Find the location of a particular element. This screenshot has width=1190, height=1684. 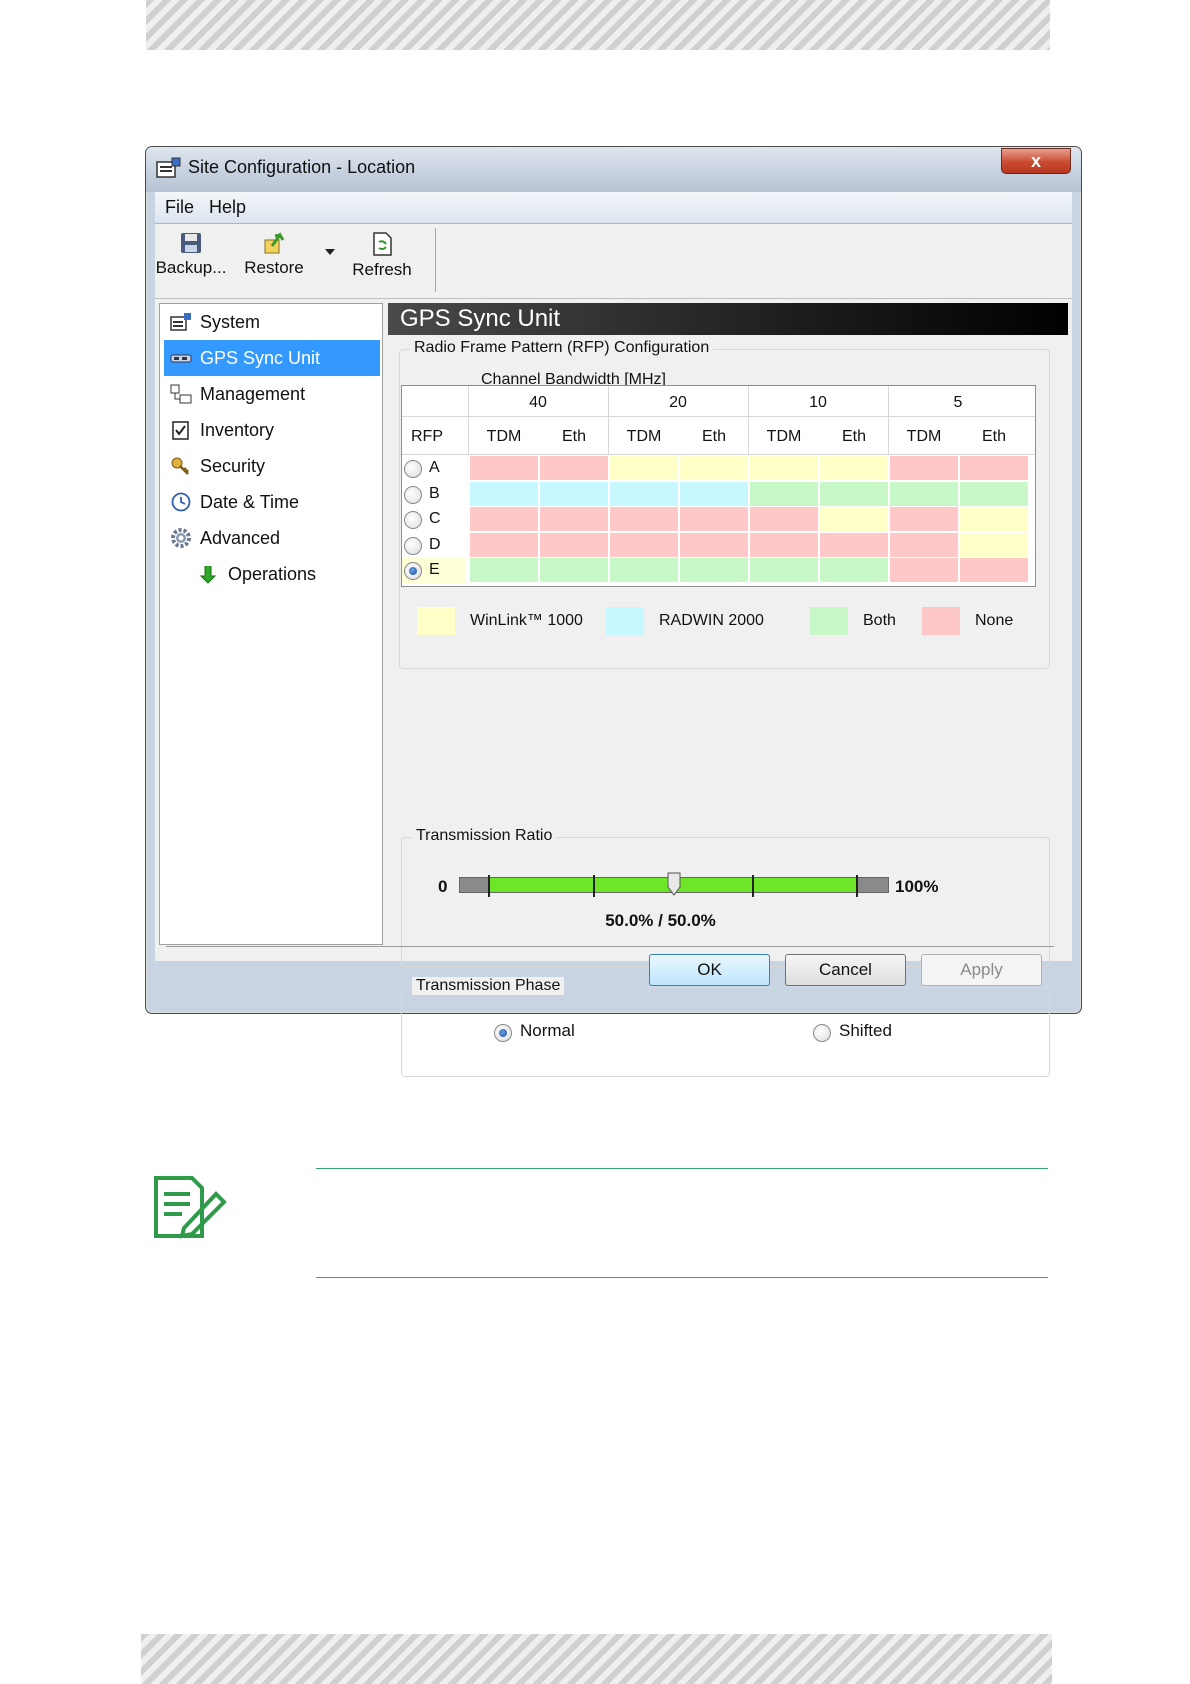

site-configuration-icon is located at coordinates (168, 167).